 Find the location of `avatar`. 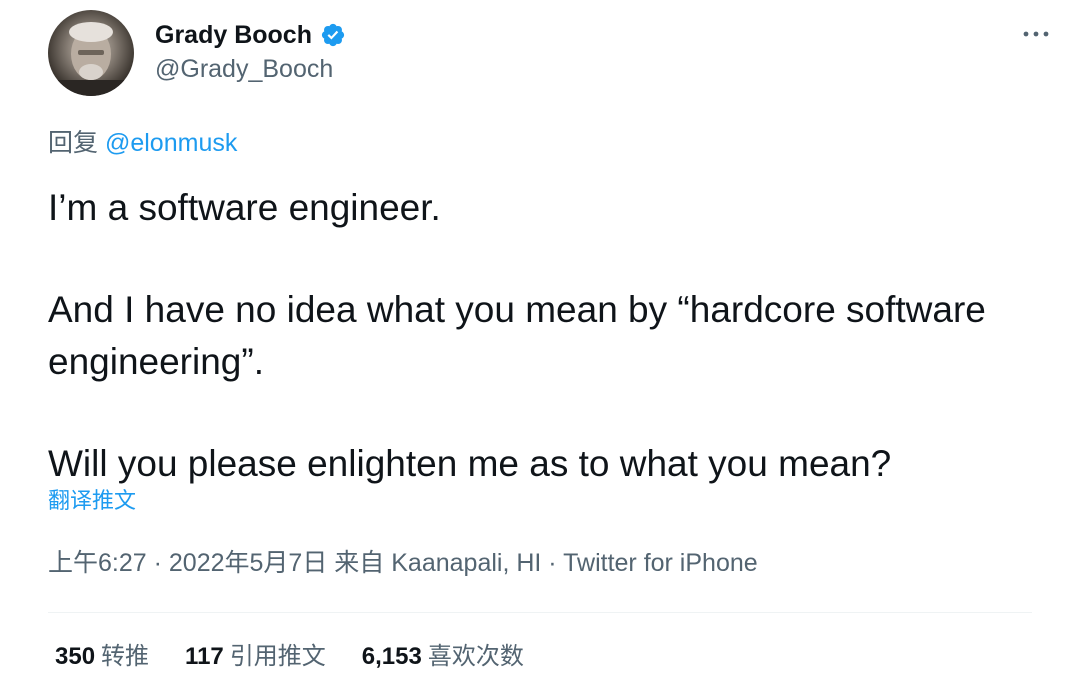

avatar is located at coordinates (91, 53).